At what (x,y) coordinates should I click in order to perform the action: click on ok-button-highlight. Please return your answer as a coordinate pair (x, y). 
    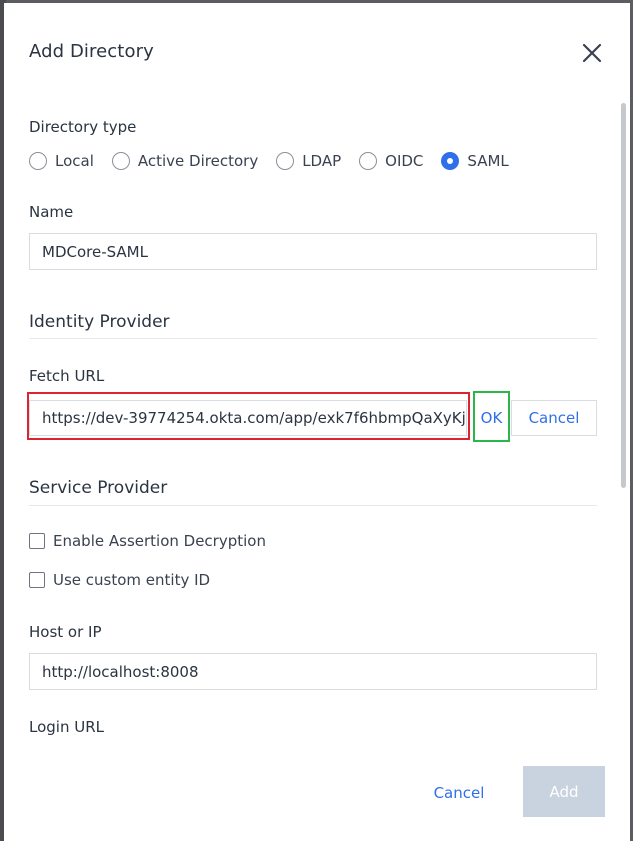
    Looking at the image, I should click on (491, 416).